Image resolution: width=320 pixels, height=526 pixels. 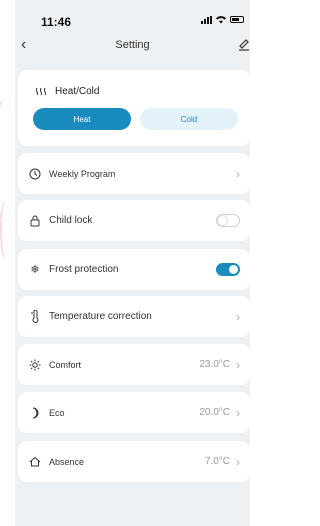 I want to click on edit-icon, so click(x=244, y=44).